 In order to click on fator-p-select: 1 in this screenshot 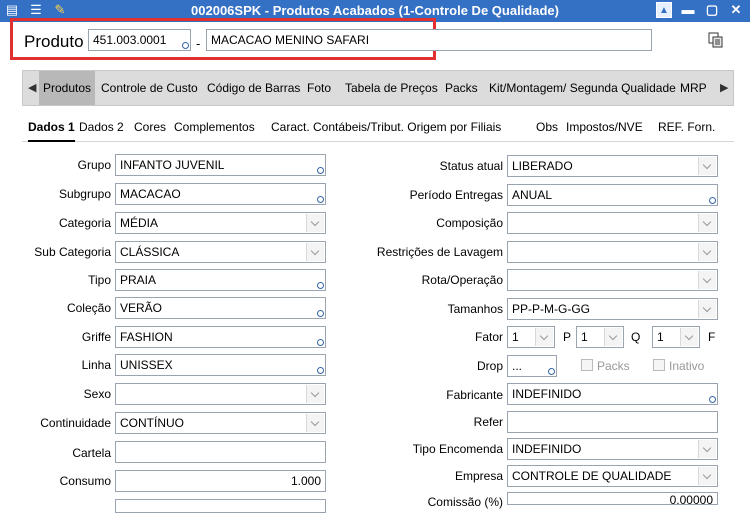, I will do `click(600, 337)`.